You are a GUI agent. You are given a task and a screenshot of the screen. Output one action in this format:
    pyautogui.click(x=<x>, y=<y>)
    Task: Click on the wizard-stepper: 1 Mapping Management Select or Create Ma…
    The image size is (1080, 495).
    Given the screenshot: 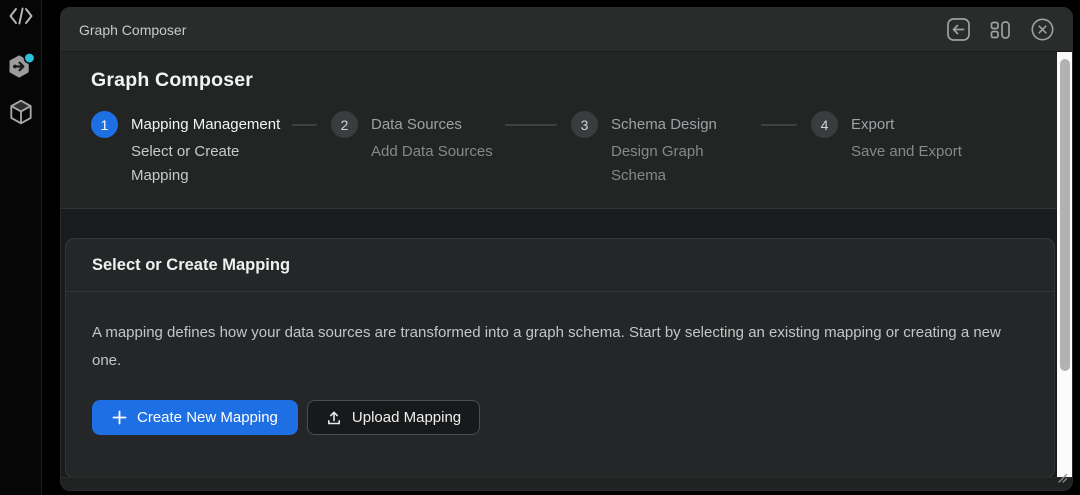 What is the action you would take?
    pyautogui.click(x=571, y=149)
    